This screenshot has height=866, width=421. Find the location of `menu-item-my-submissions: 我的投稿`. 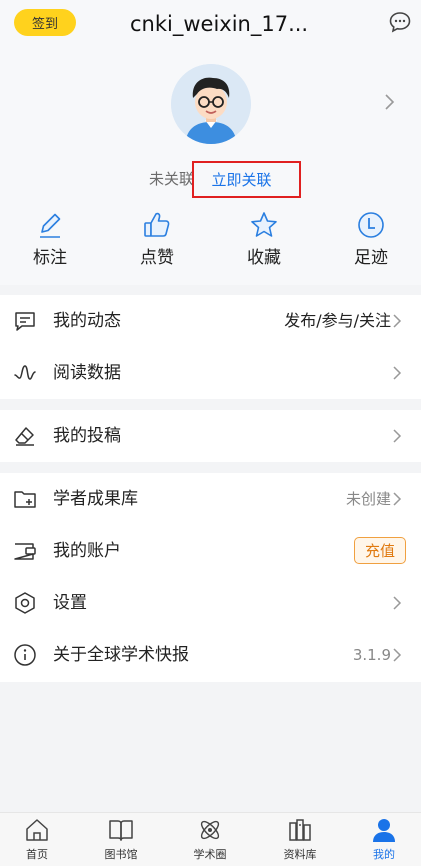

menu-item-my-submissions: 我的投稿 is located at coordinates (210, 436).